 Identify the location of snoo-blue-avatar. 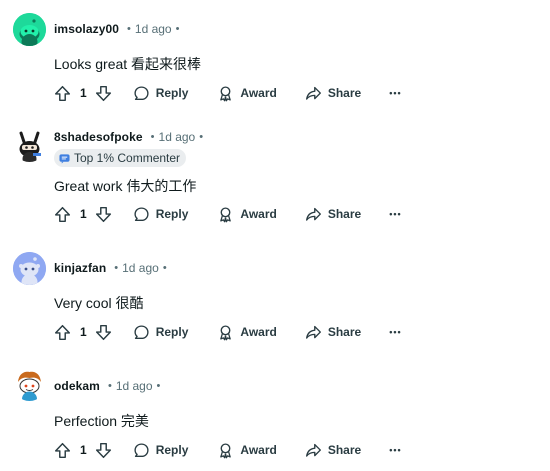
(29, 268).